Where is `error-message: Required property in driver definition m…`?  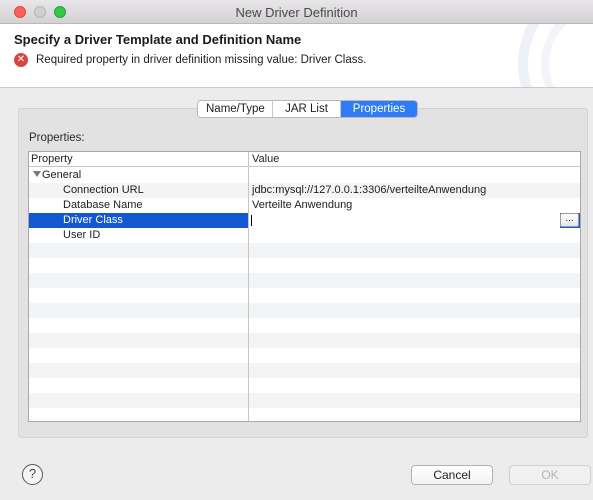
error-message: Required property in driver definition m… is located at coordinates (201, 60).